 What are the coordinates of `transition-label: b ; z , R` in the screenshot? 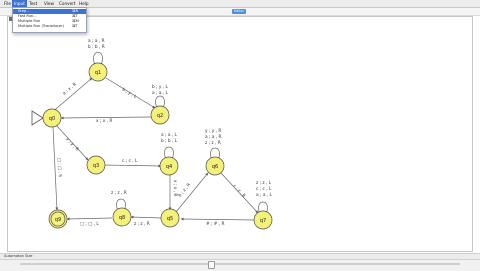 It's located at (184, 190).